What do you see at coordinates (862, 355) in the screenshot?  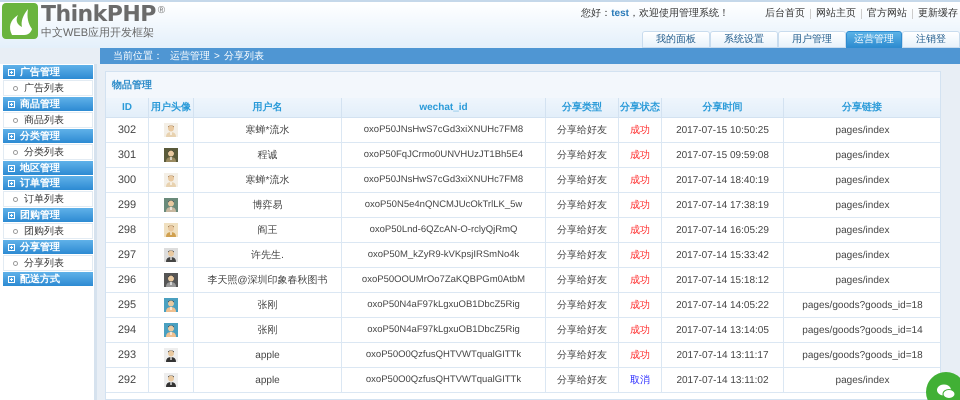 I see `table-cell-text: pages/goods?goods_id=18` at bounding box center [862, 355].